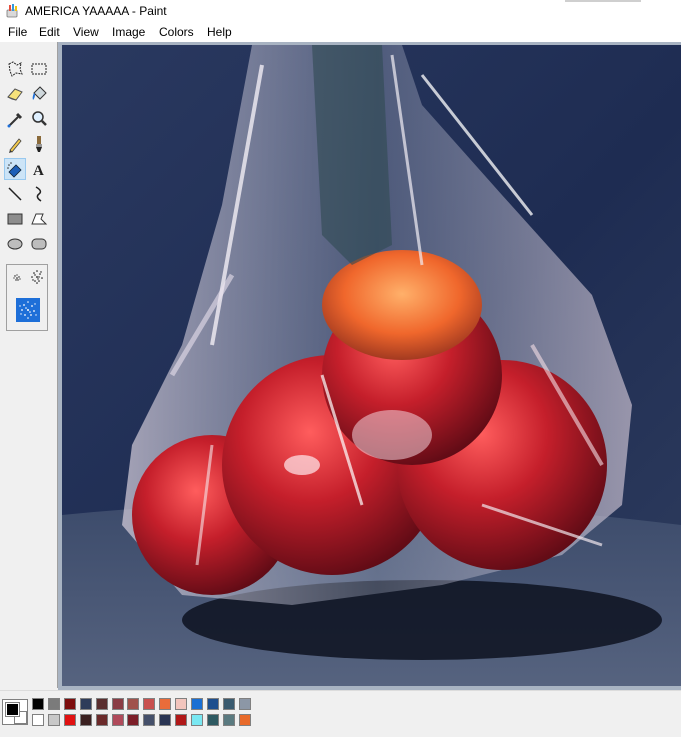 The image size is (681, 737). What do you see at coordinates (17, 32) in the screenshot?
I see `menu-file: File` at bounding box center [17, 32].